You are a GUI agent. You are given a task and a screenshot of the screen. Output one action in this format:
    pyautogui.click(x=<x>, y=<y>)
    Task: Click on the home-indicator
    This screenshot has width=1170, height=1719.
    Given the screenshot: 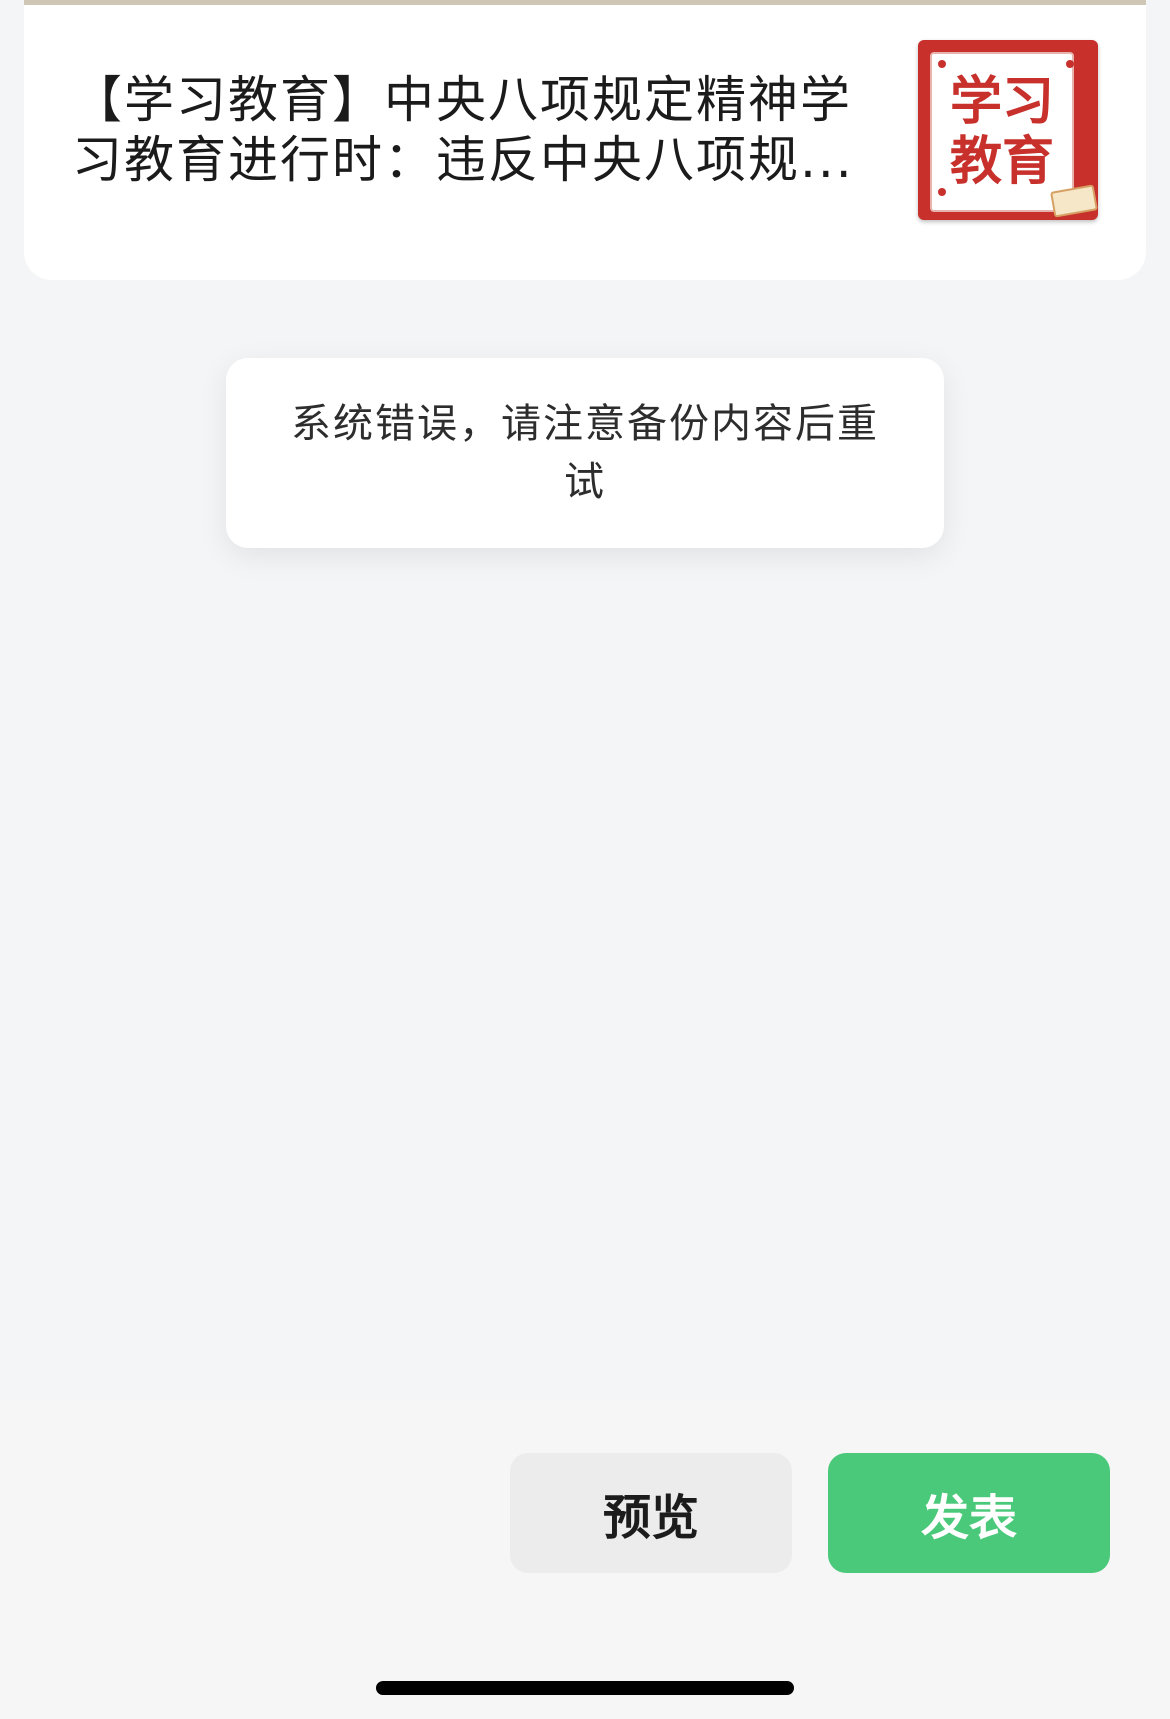 What is the action you would take?
    pyautogui.click(x=585, y=1688)
    